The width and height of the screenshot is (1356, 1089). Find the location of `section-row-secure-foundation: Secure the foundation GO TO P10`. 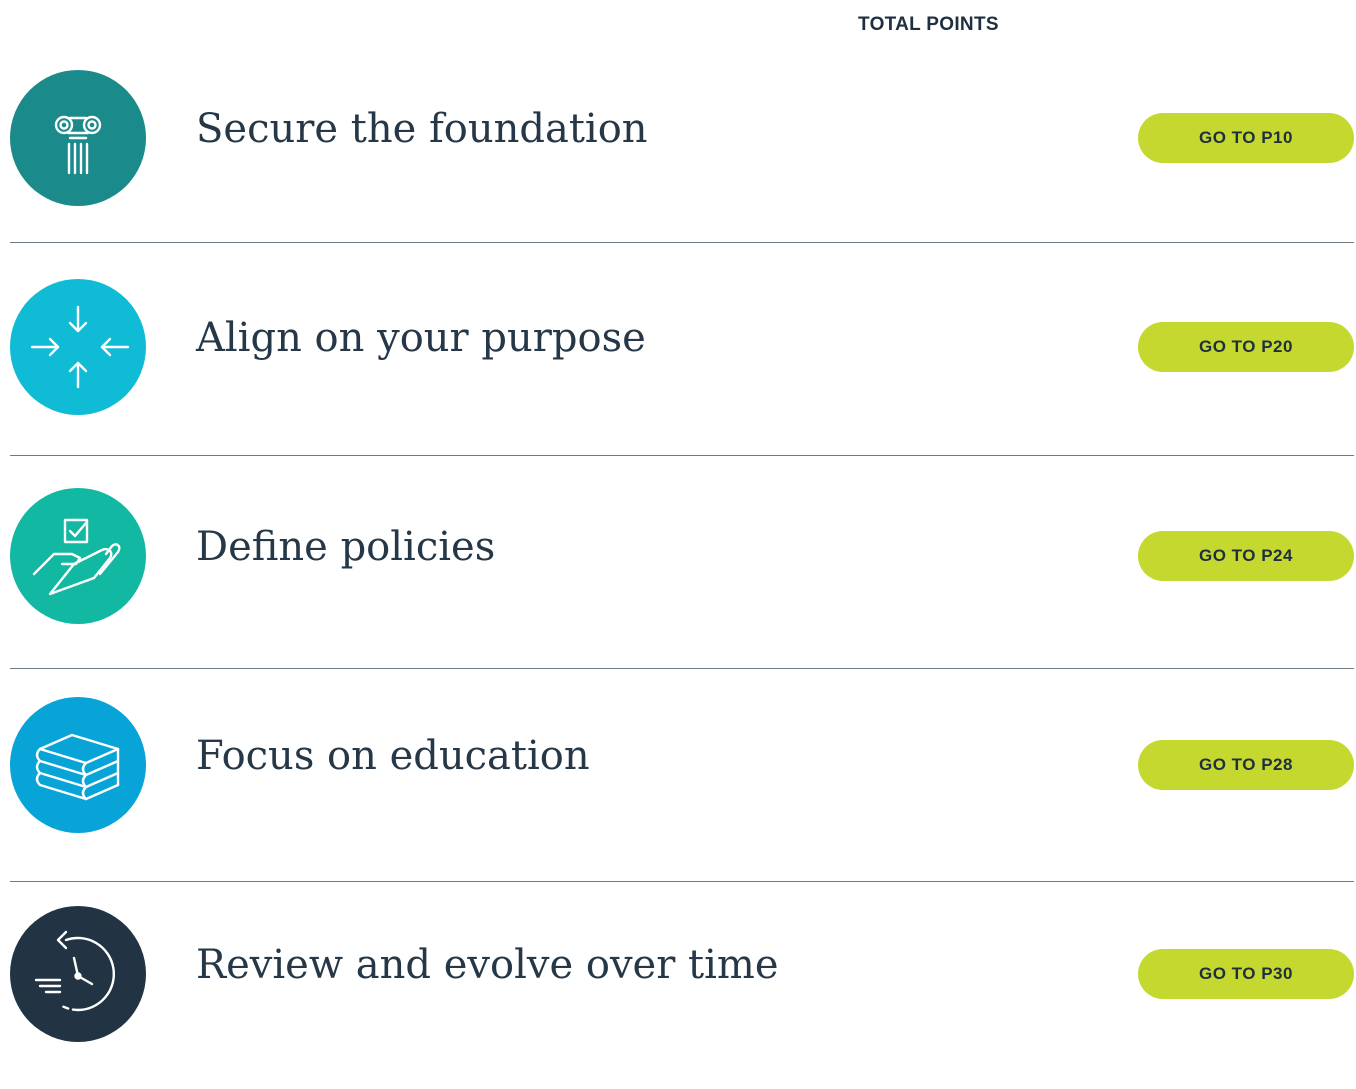

section-row-secure-foundation: Secure the foundation GO TO P10 is located at coordinates (678, 138).